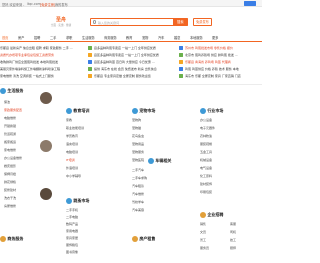  What do you see at coordinates (88, 37) in the screenshot?
I see `nav-item: 生活服务` at bounding box center [88, 37].